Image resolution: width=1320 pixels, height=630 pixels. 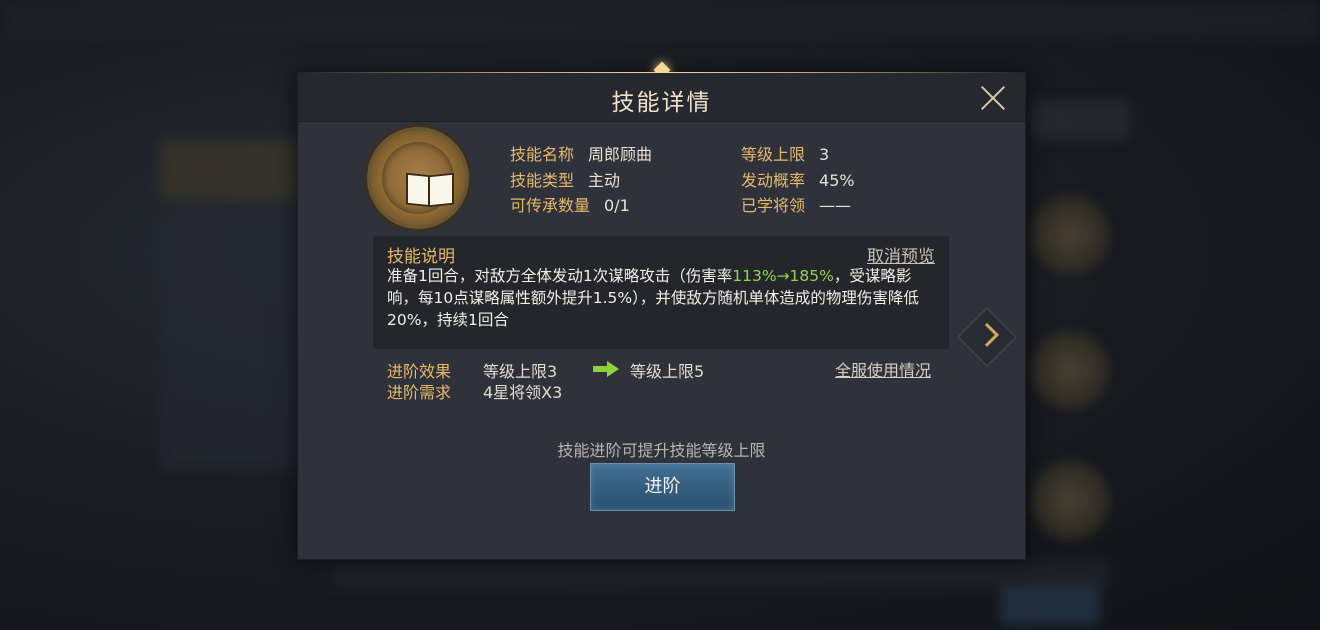 I want to click on advance-hint: 技能进阶可提升技能等级上限, so click(x=661, y=450).